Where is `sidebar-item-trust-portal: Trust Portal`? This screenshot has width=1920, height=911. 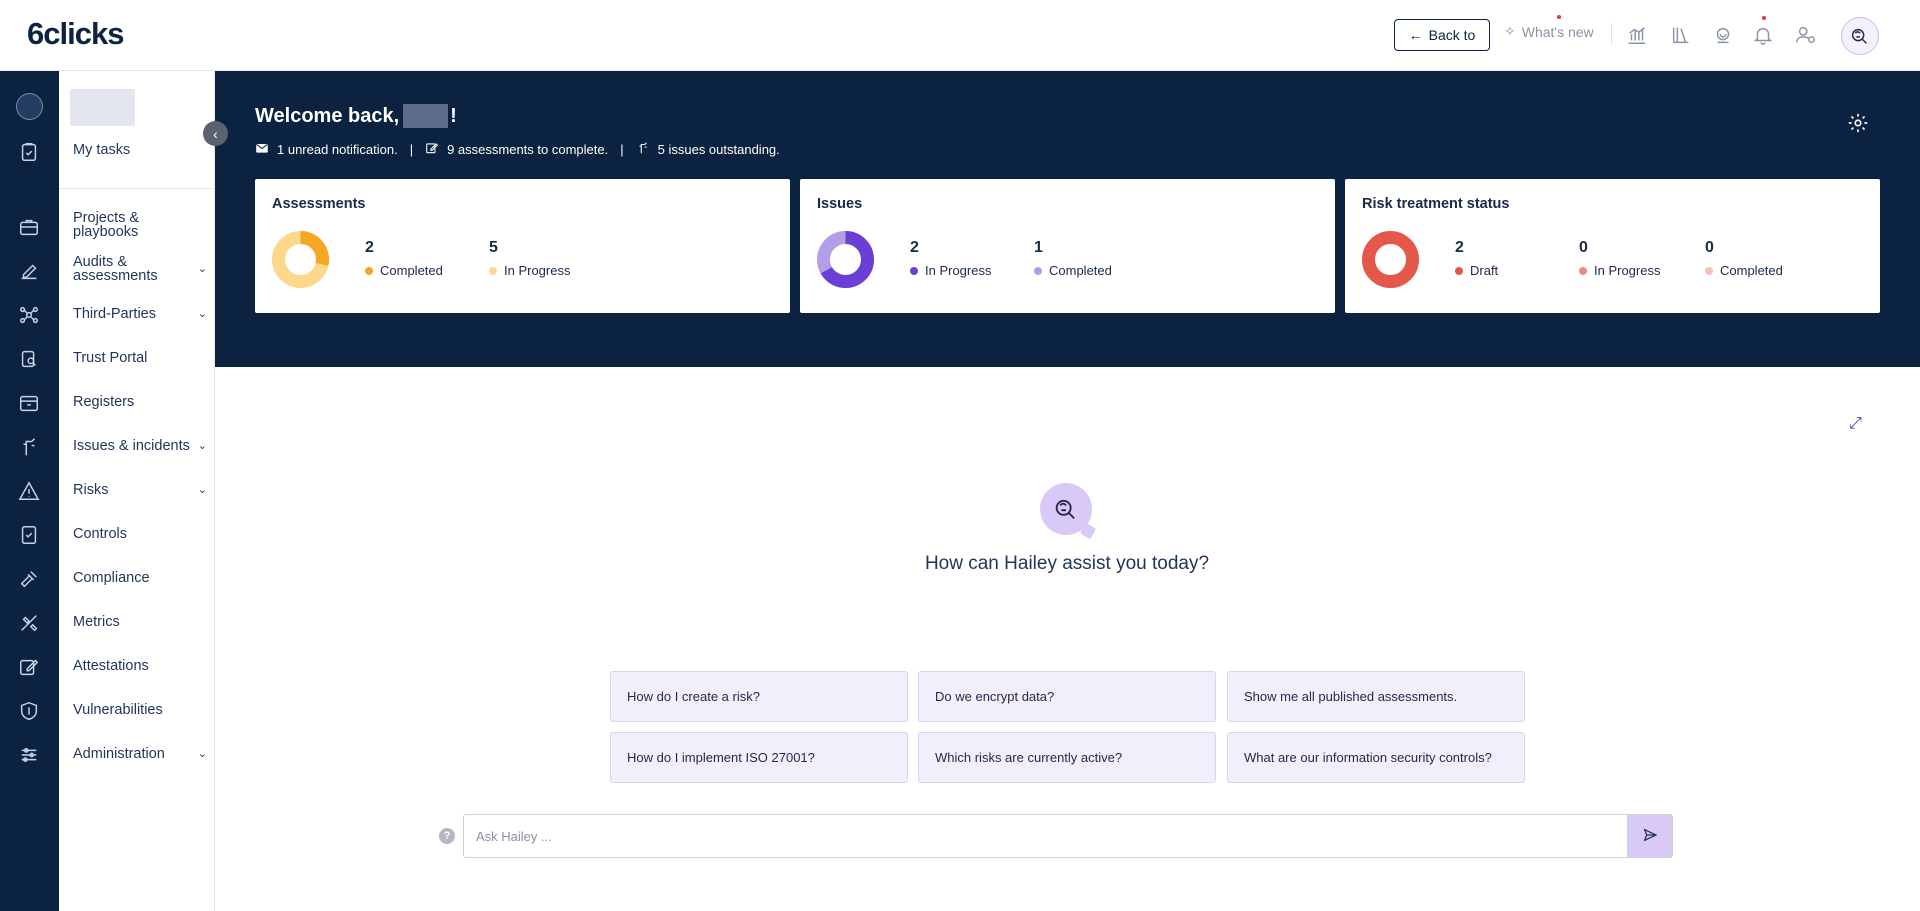 sidebar-item-trust-portal: Trust Portal is located at coordinates (140, 358).